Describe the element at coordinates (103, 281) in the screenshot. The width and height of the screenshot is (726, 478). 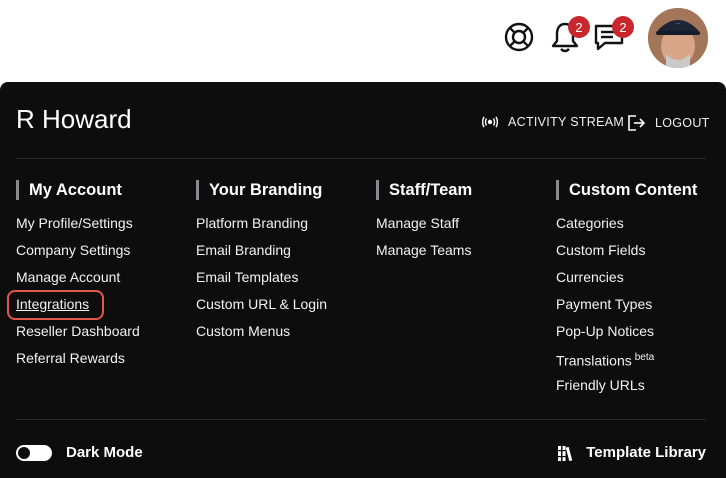
I see `menu-item-manage-account: Manage Account` at that location.